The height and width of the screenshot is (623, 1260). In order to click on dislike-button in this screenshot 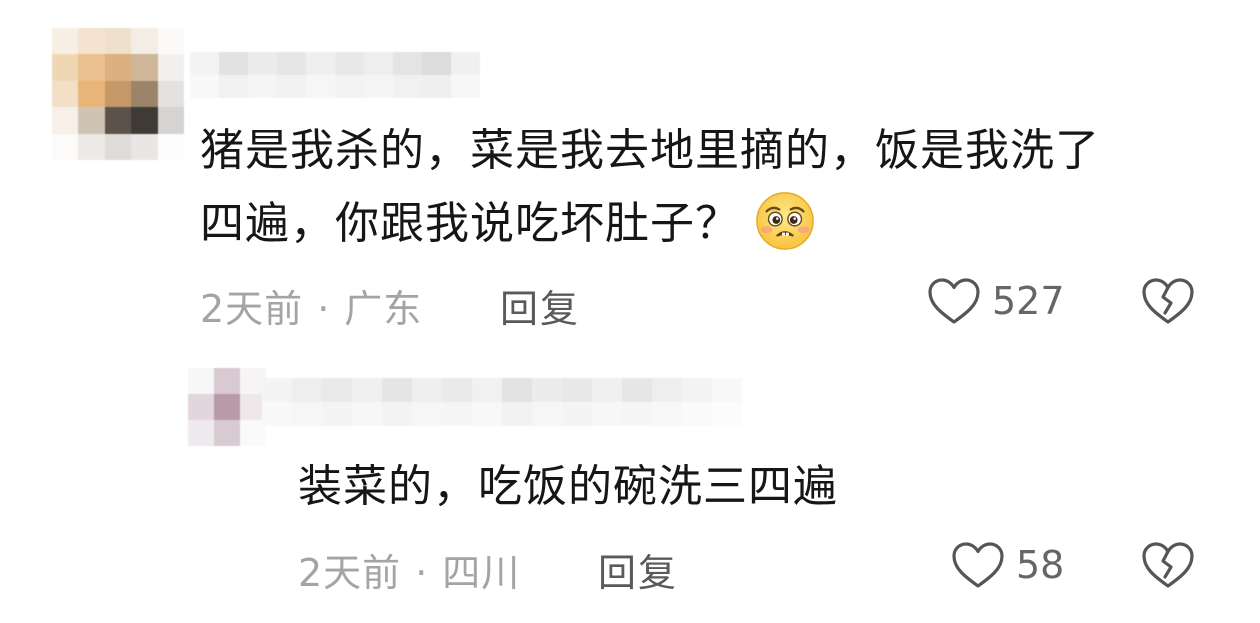, I will do `click(1168, 303)`.